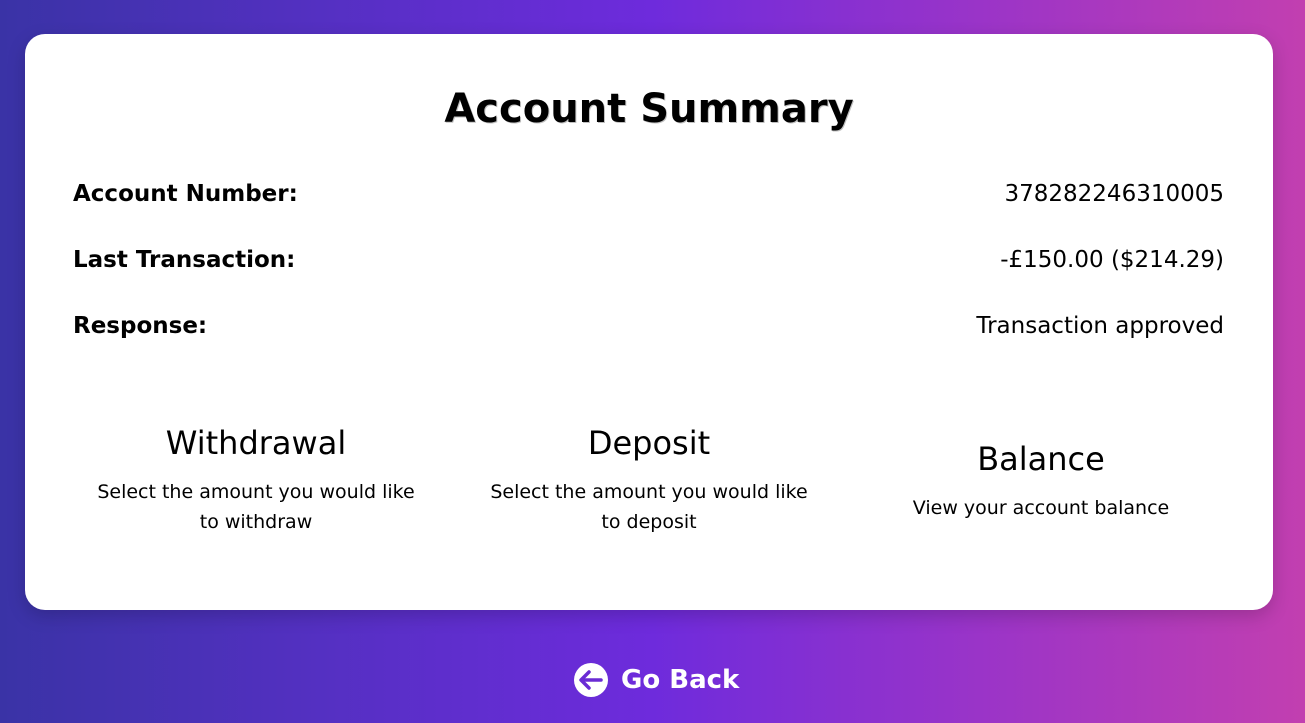 This screenshot has height=723, width=1305. Describe the element at coordinates (1041, 459) in the screenshot. I see `balance-title: Balance` at that location.